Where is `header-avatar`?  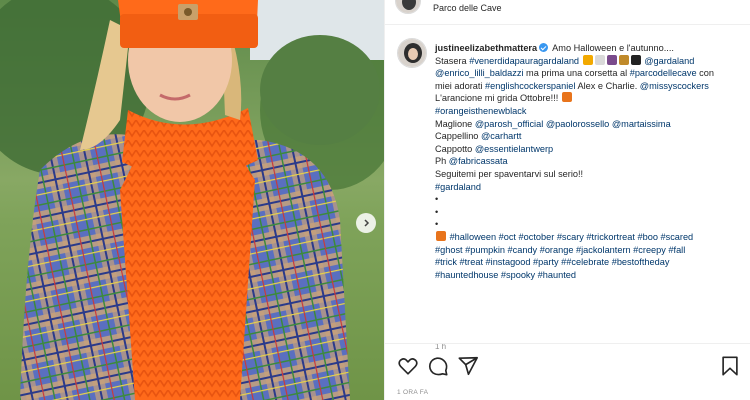 header-avatar is located at coordinates (408, 7).